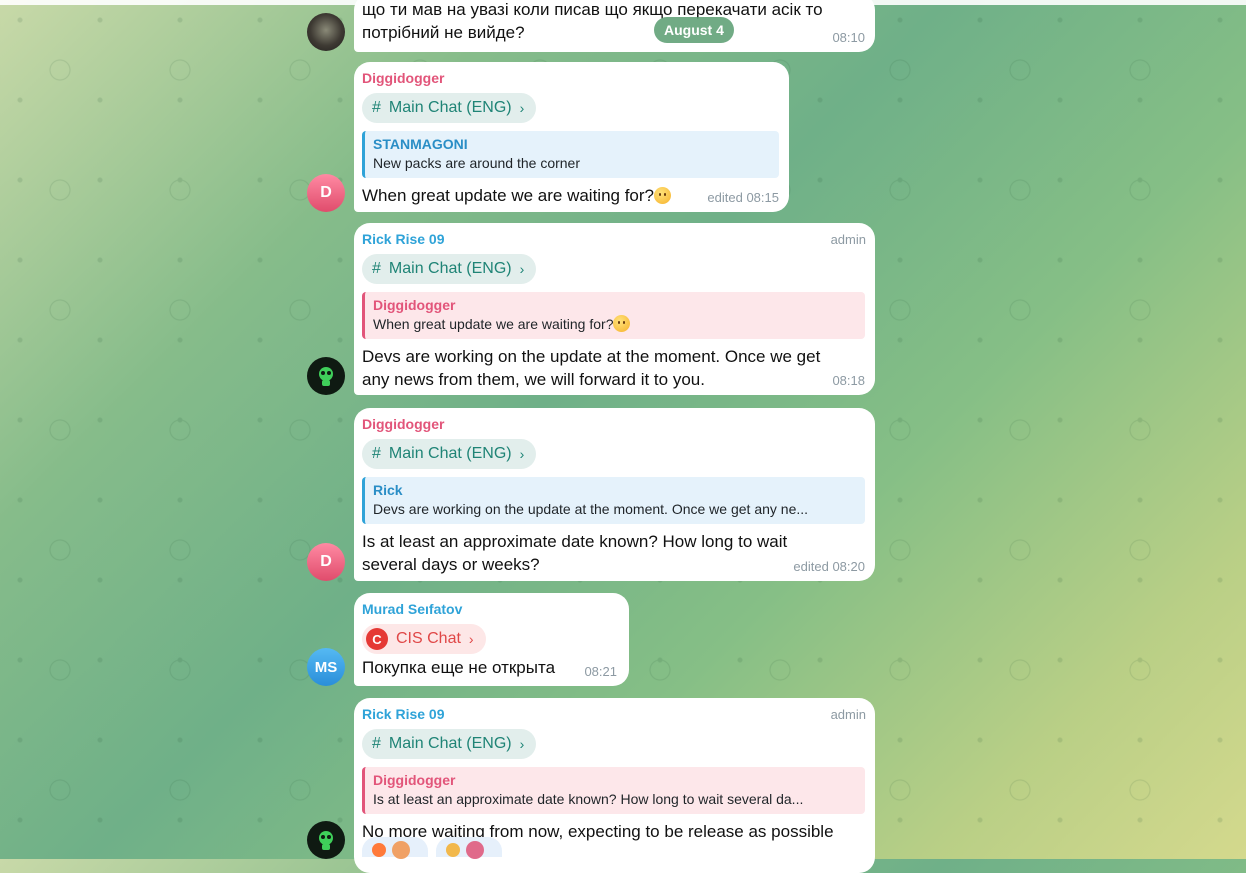 Image resolution: width=1246 pixels, height=873 pixels. I want to click on reply-text: When great update we are waiting for?, so click(615, 324).